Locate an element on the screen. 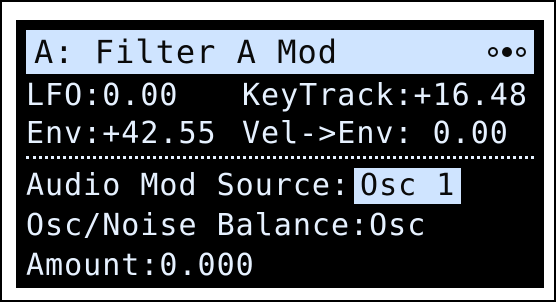  audio-mod-source-row: Audio Mod Source: Osc 1 is located at coordinates (244, 186).